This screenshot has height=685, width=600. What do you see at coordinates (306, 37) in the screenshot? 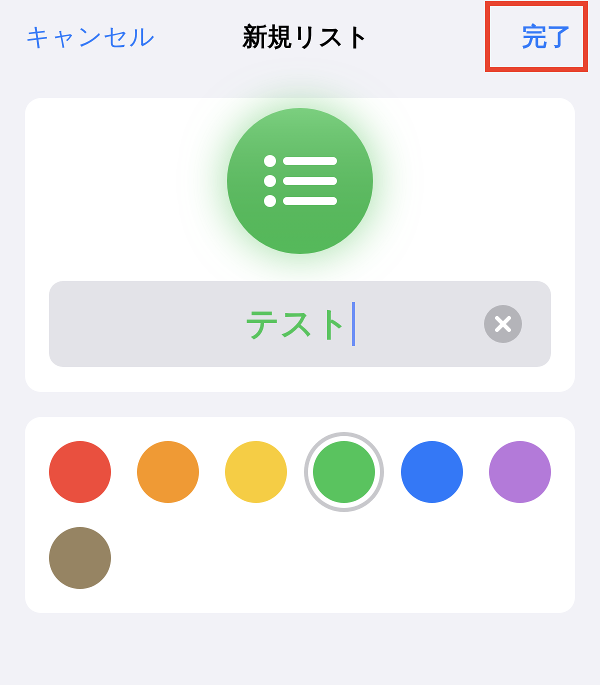
I see `screen-title: 新規リスト` at bounding box center [306, 37].